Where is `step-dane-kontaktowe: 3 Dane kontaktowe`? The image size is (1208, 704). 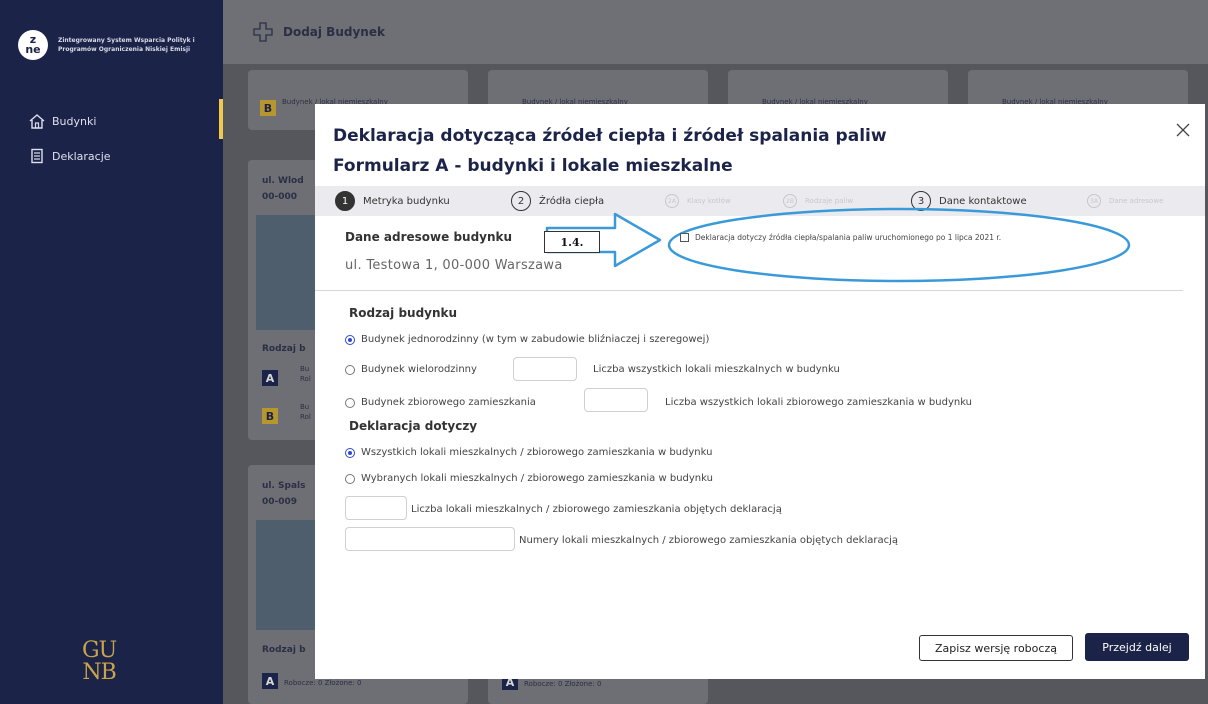 step-dane-kontaktowe: 3 Dane kontaktowe is located at coordinates (969, 201).